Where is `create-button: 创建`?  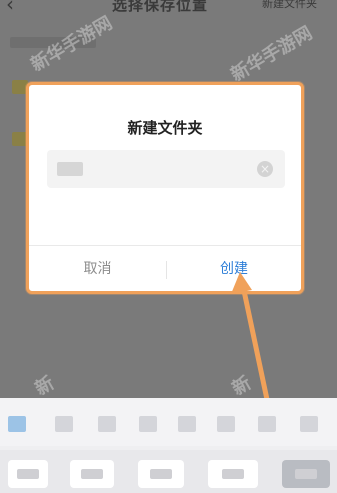 create-button: 创建 is located at coordinates (234, 269).